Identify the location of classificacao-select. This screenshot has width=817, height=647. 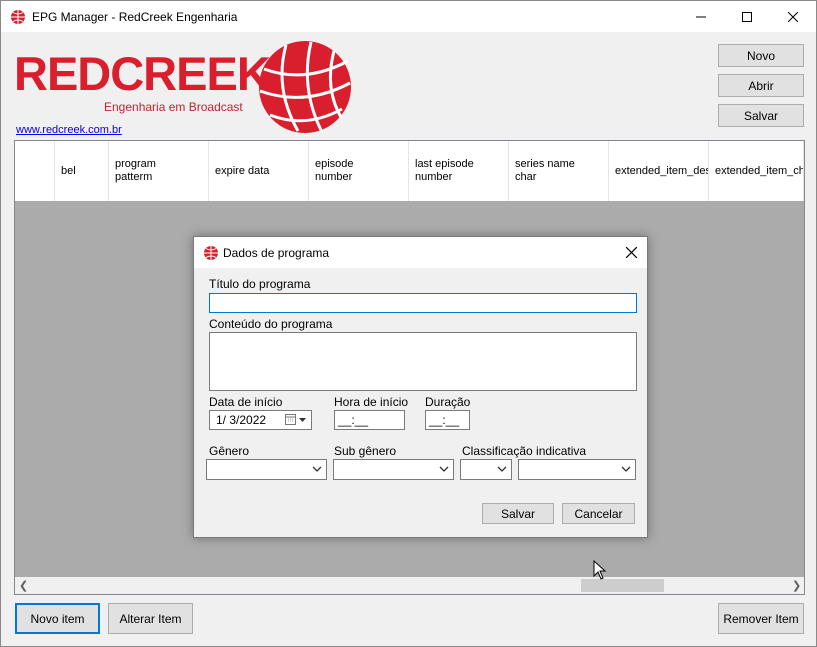
(486, 469).